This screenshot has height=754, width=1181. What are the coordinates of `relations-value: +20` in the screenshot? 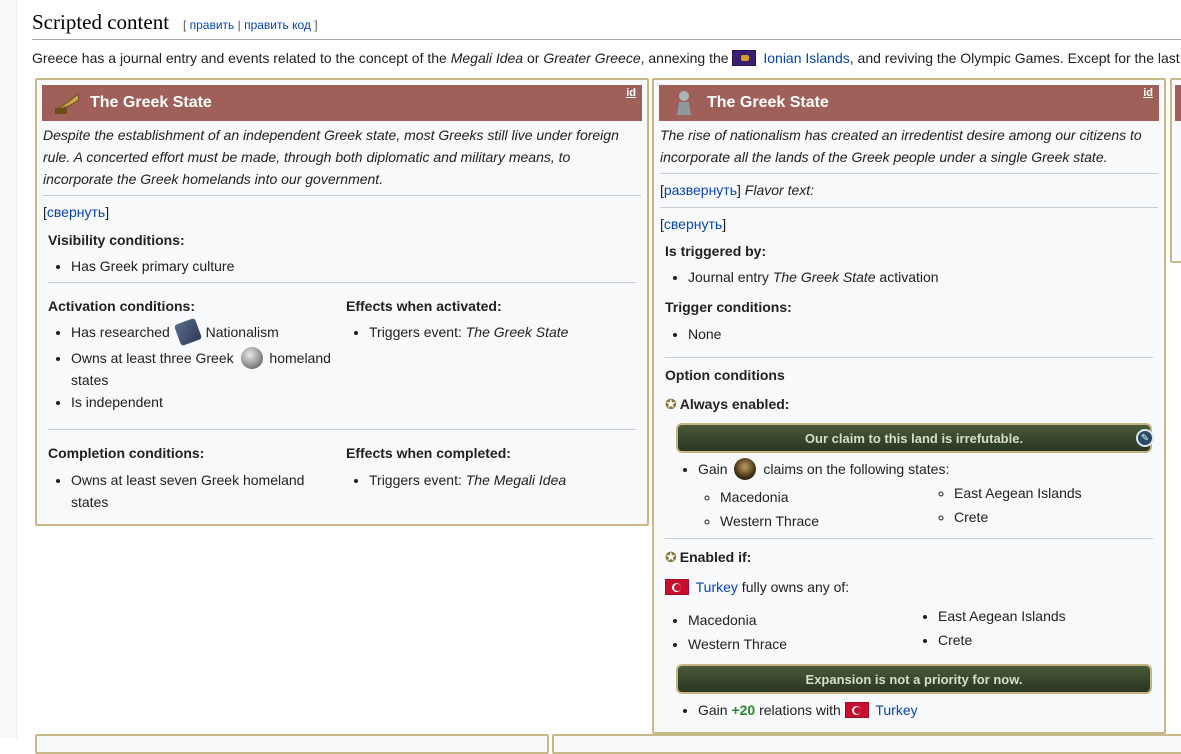 It's located at (743, 710).